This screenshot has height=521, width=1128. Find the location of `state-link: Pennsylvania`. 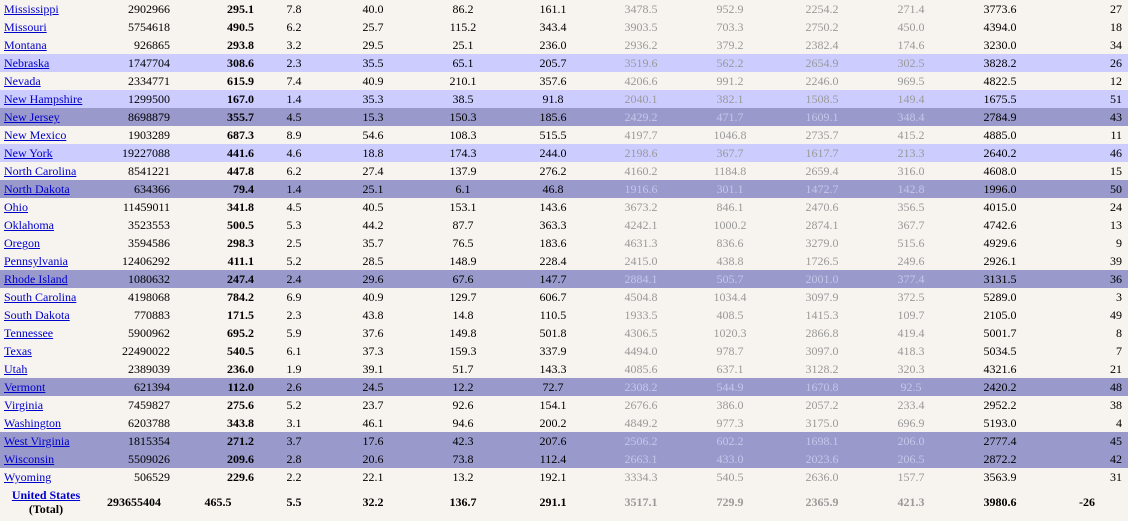

state-link: Pennsylvania is located at coordinates (36, 261).